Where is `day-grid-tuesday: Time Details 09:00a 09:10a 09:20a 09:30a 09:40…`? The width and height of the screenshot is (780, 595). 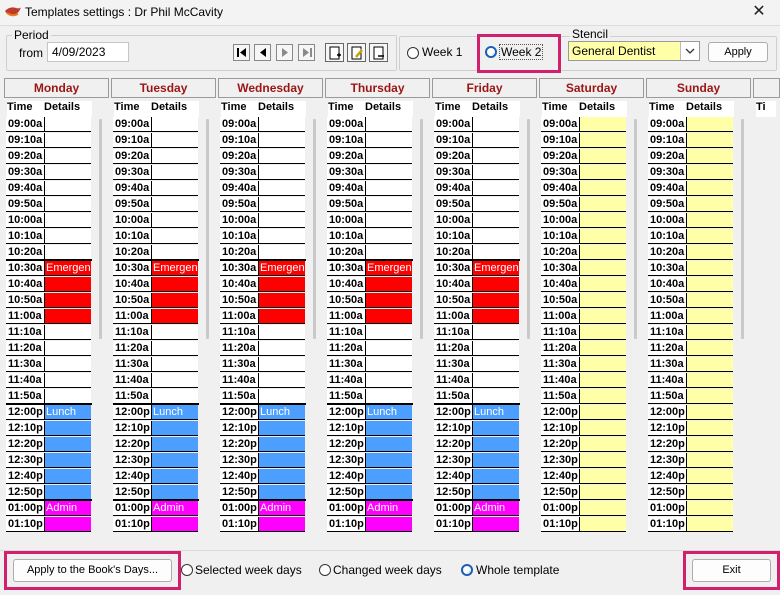 day-grid-tuesday: Time Details 09:00a 09:10a 09:20a 09:30a 09:40… is located at coordinates (160, 324).